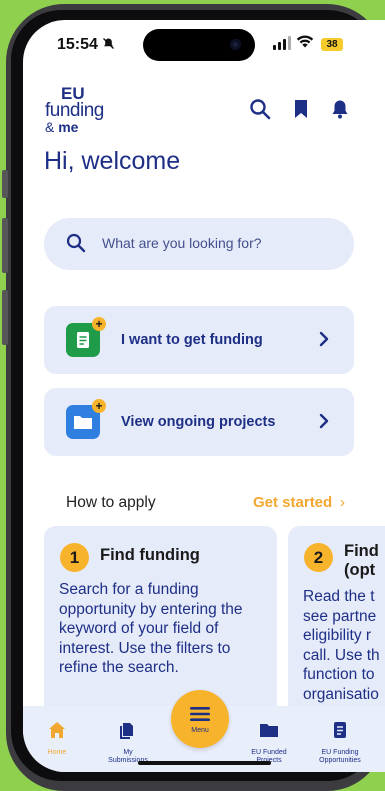  Describe the element at coordinates (5, 317) in the screenshot. I see `side-button-volume-down` at that location.